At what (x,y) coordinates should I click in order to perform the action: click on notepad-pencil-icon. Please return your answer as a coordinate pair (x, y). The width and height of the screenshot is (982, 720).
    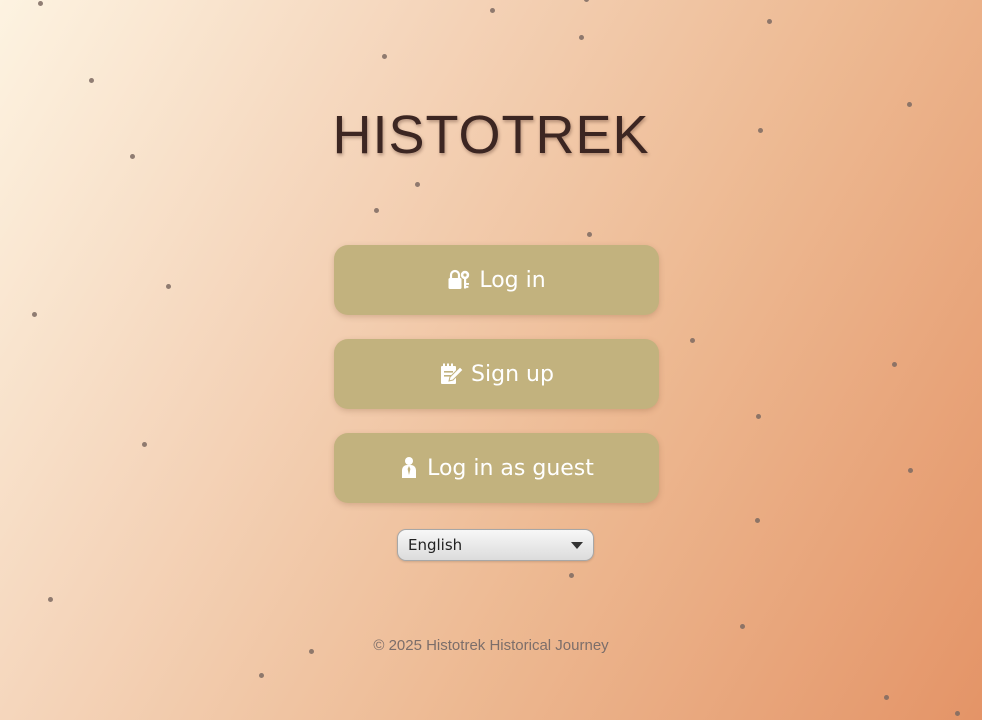
    Looking at the image, I should click on (451, 374).